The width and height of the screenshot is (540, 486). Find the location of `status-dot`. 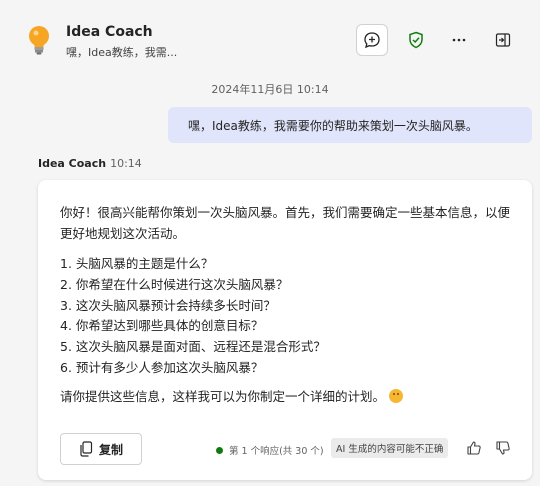

status-dot is located at coordinates (219, 450).